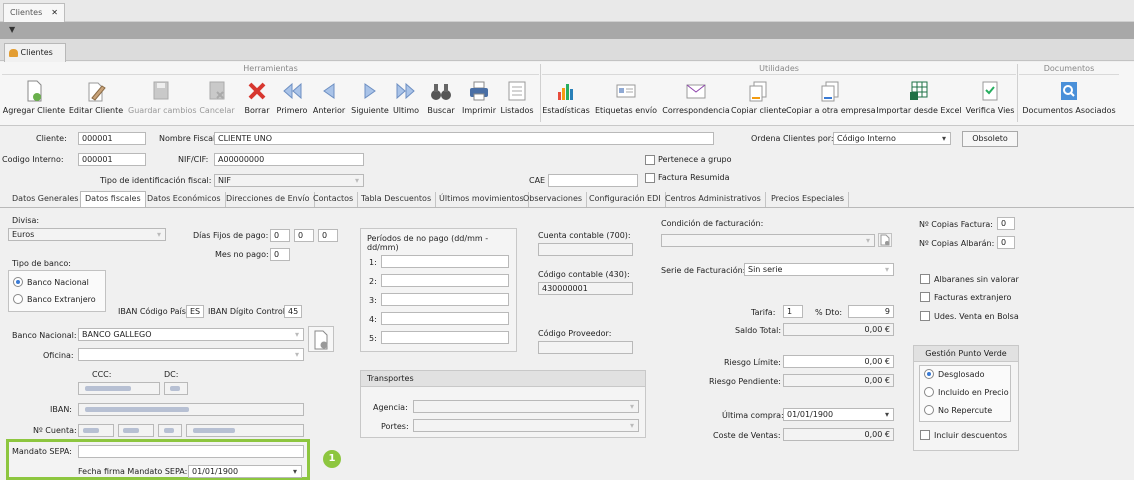 The width and height of the screenshot is (1134, 480). What do you see at coordinates (191, 409) in the screenshot?
I see `iban-field` at bounding box center [191, 409].